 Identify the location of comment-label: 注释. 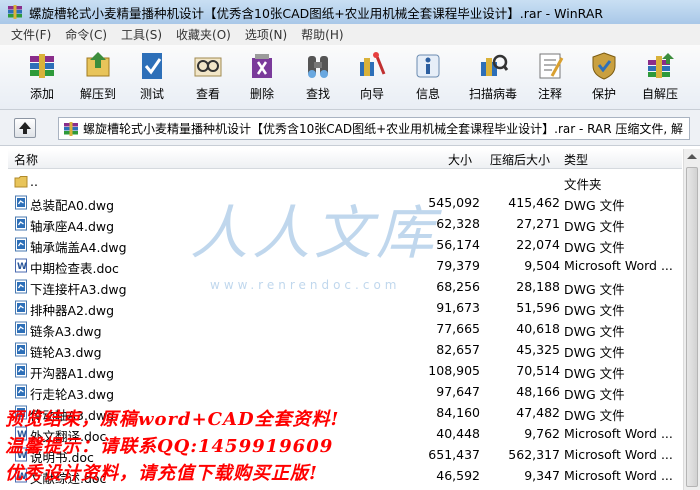
(549, 94).